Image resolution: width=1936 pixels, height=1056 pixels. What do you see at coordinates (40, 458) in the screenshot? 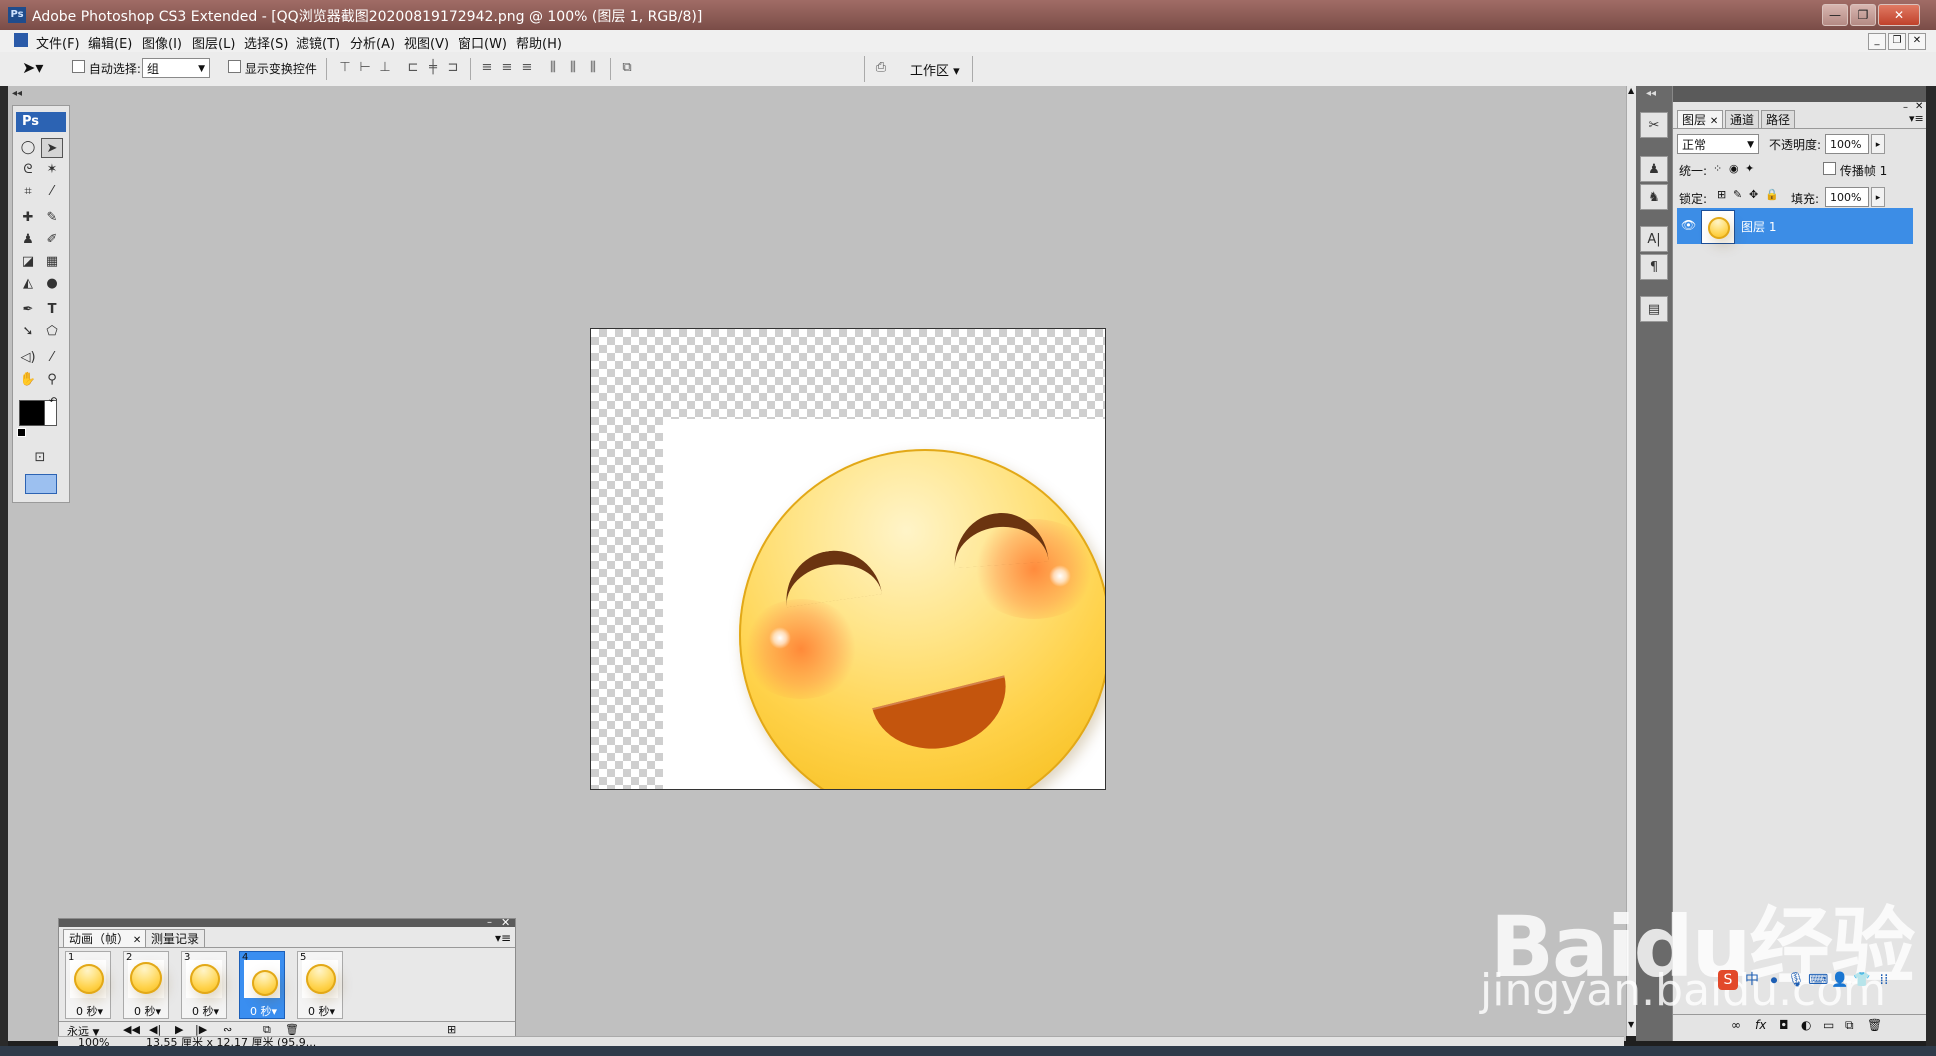
I see `quick-mask-icon: ⊡` at bounding box center [40, 458].